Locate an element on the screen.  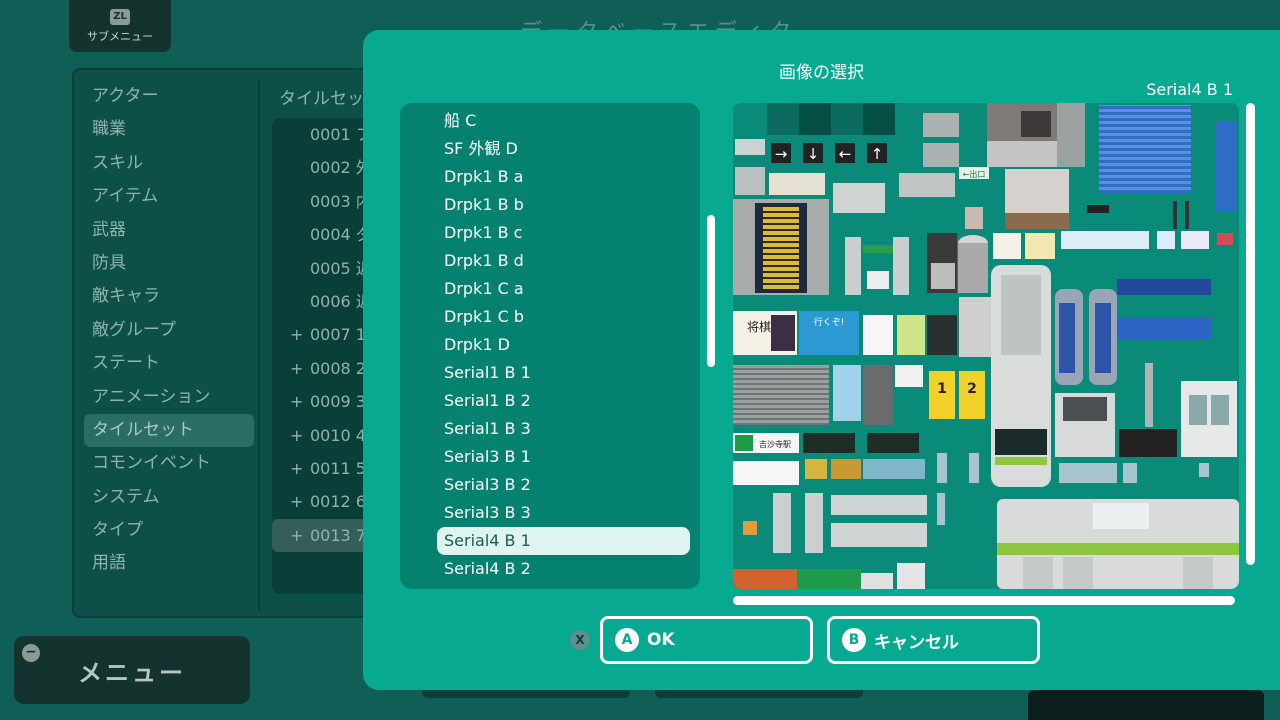
file-list-item: Serial1 B 1 is located at coordinates (550, 373).